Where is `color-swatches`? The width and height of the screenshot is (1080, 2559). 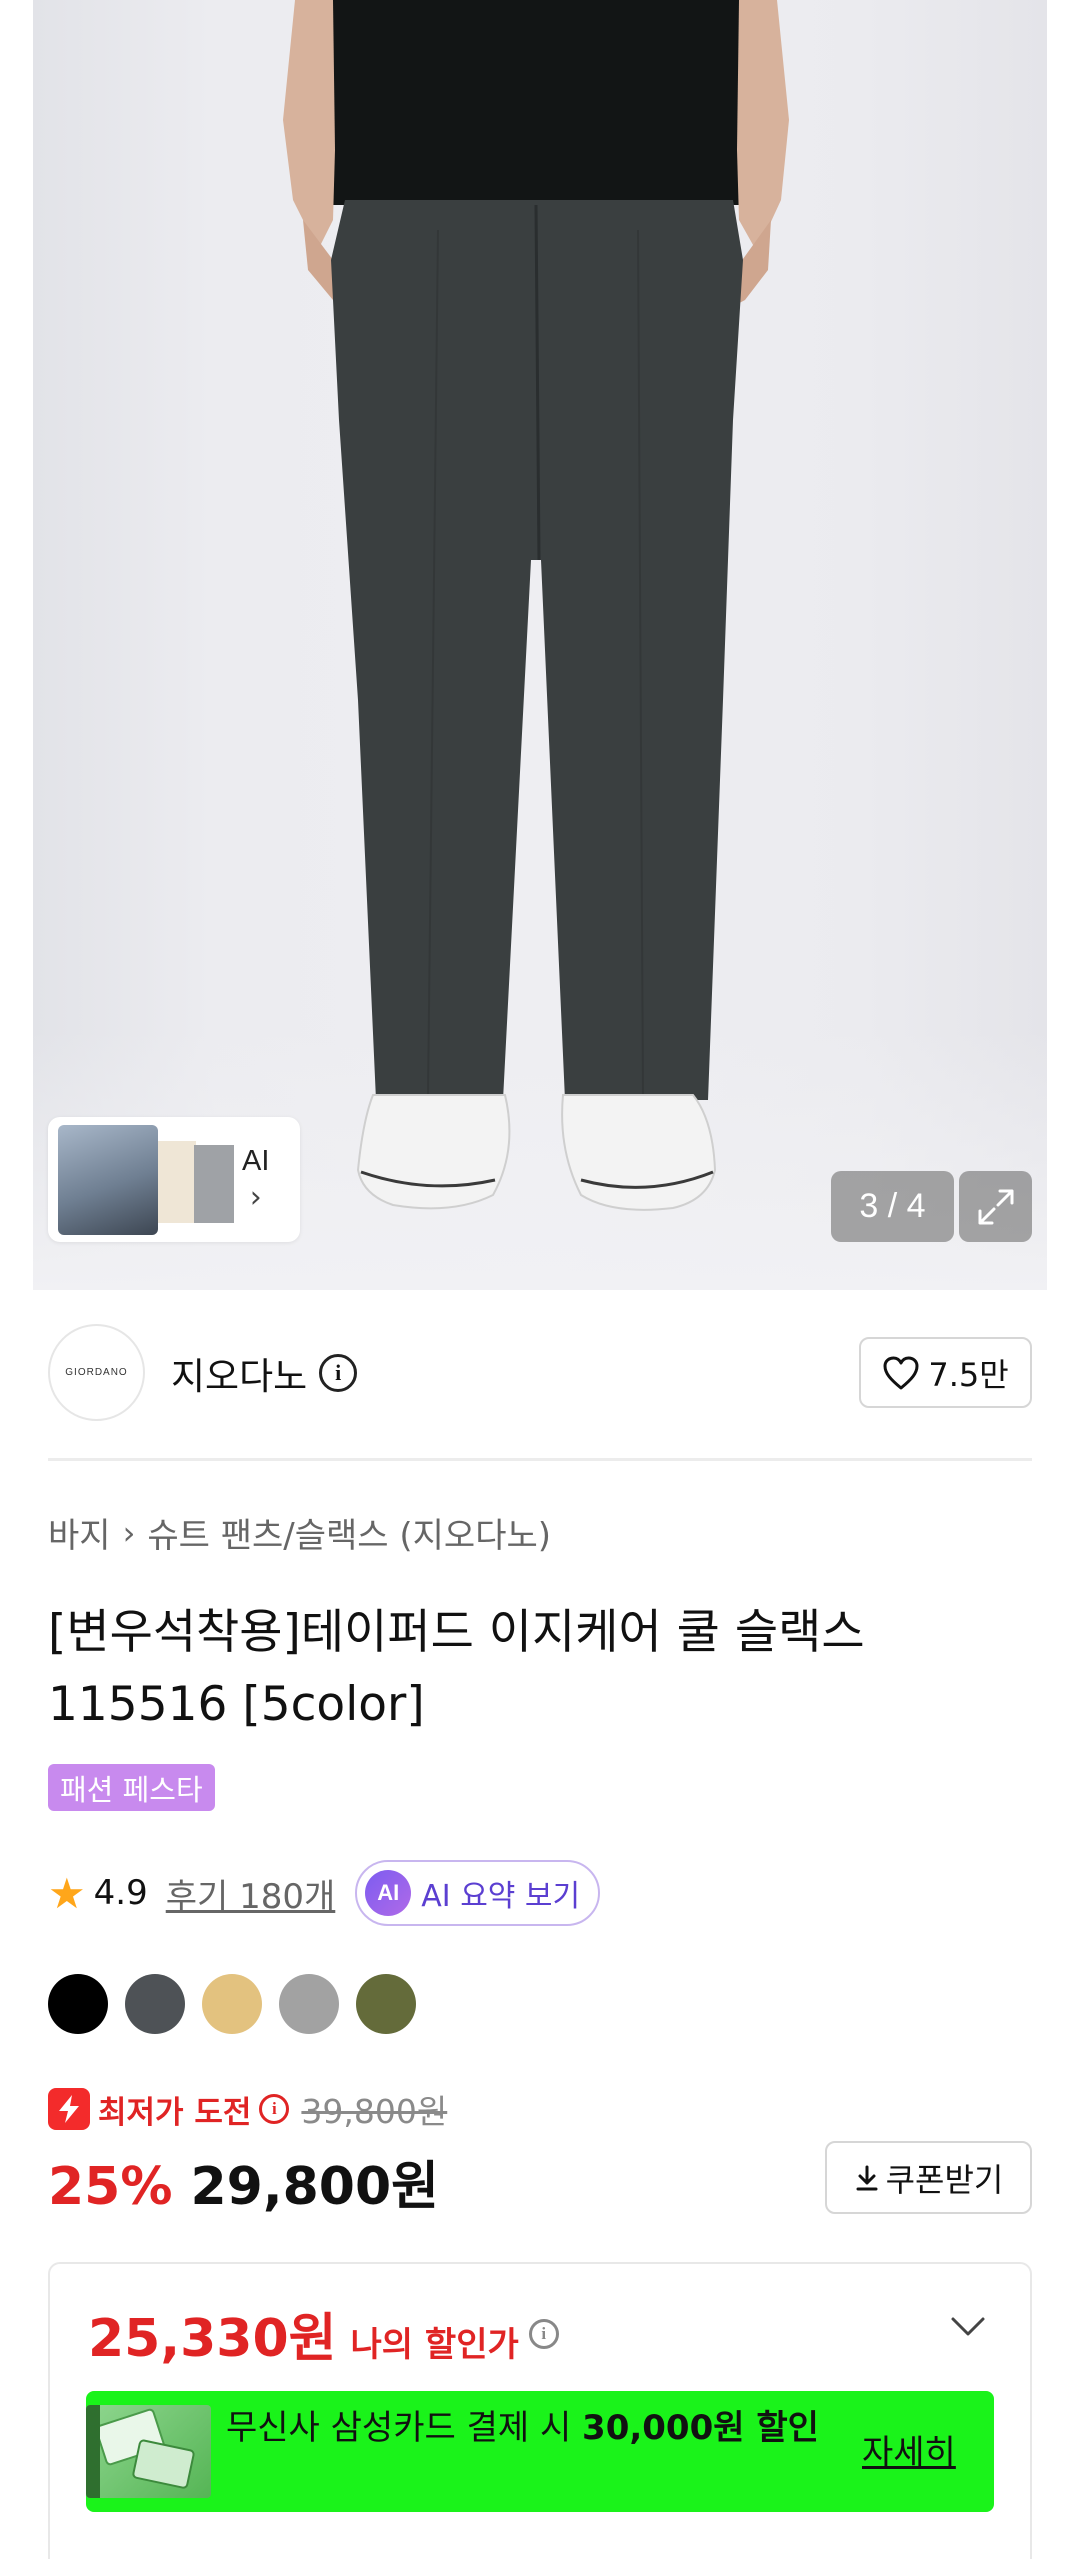
color-swatches is located at coordinates (232, 2004).